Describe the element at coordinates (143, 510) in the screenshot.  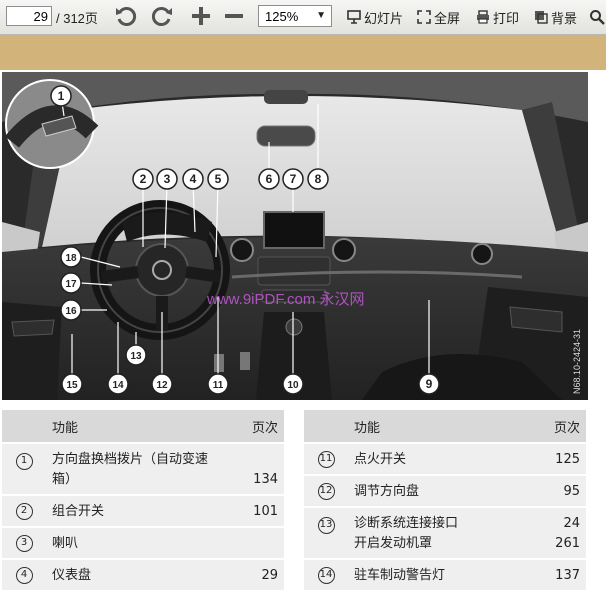
I see `table-row: 2 组合开关 101` at that location.